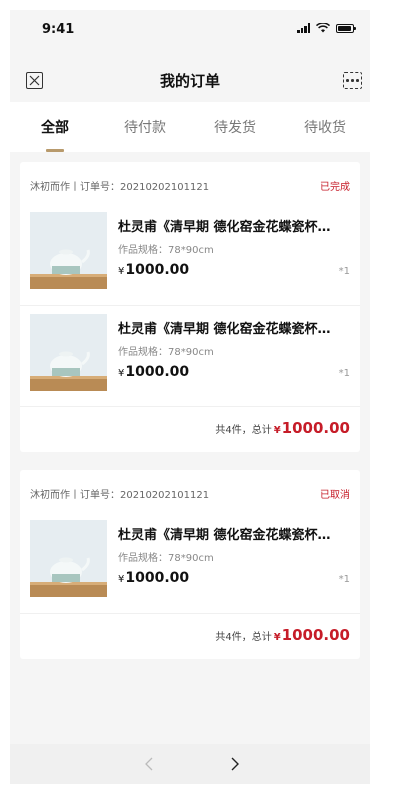  I want to click on nav-bar: 我的订单, so click(190, 80).